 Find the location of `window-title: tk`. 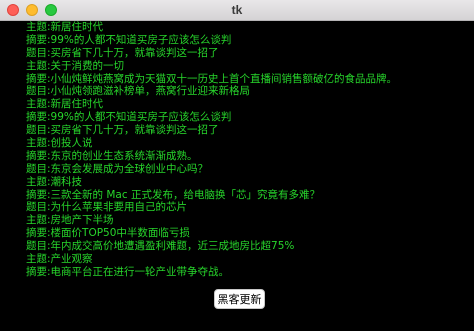

window-title: tk is located at coordinates (237, 10).